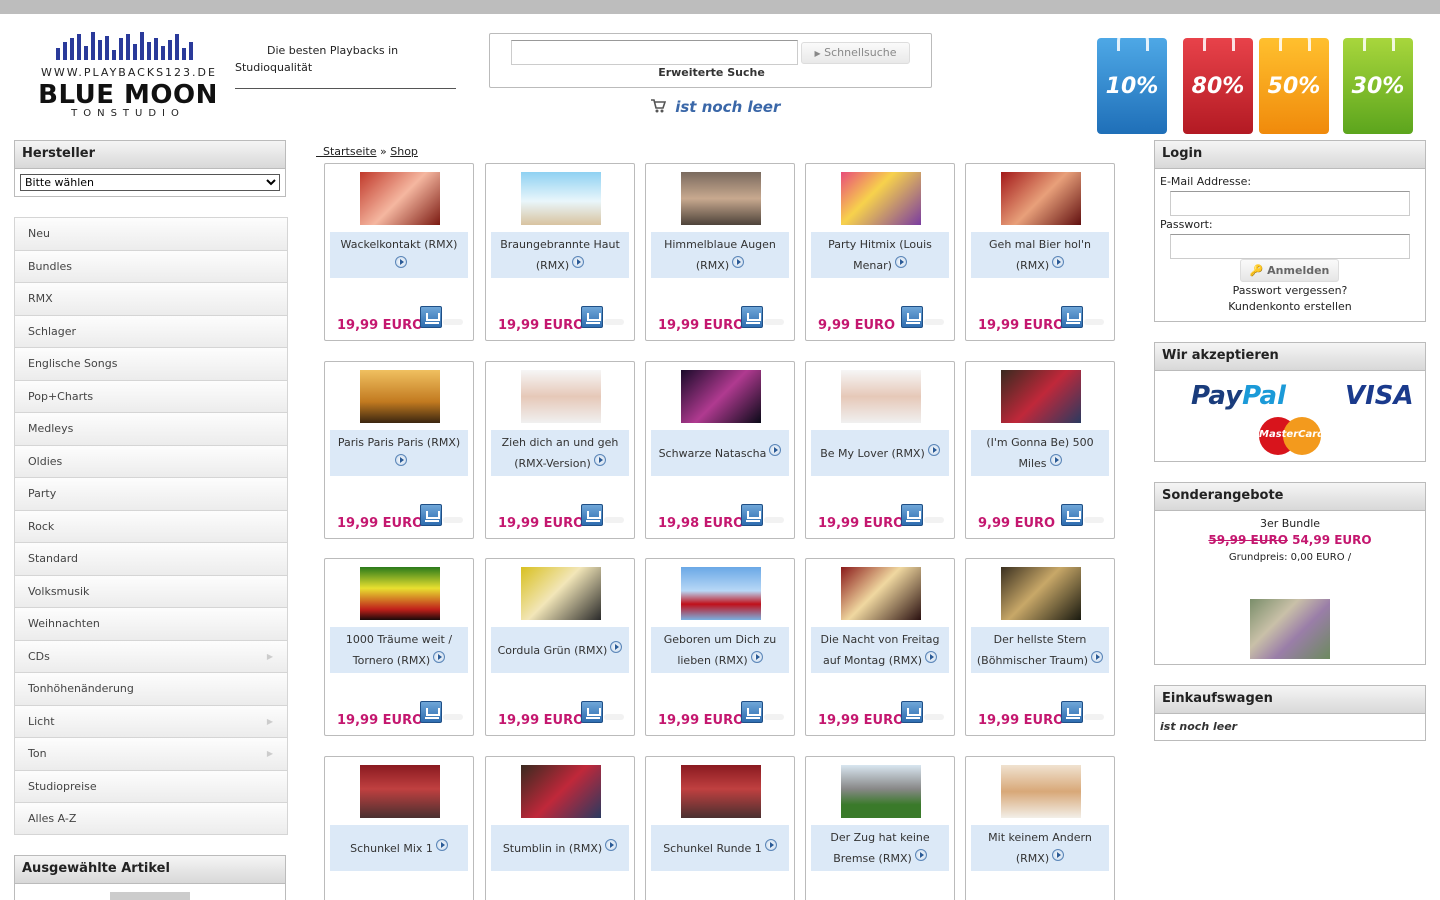 The height and width of the screenshot is (900, 1440). What do you see at coordinates (151, 233) in the screenshot?
I see `category-item: Neu` at bounding box center [151, 233].